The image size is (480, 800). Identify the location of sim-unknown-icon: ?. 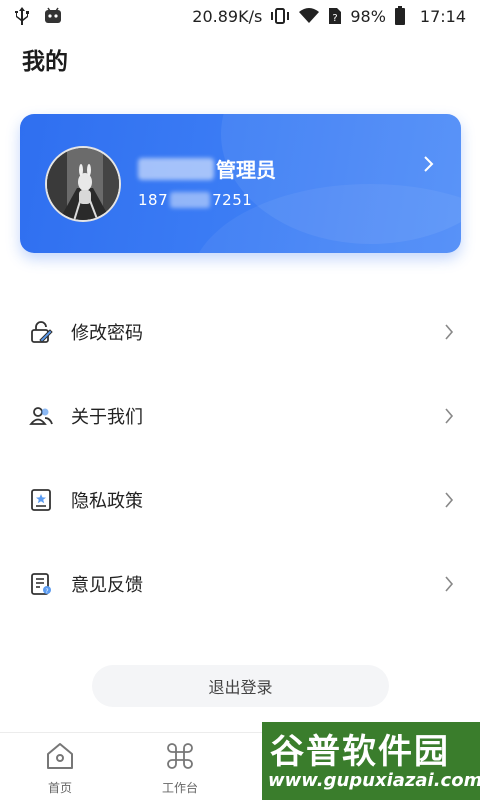
(335, 16).